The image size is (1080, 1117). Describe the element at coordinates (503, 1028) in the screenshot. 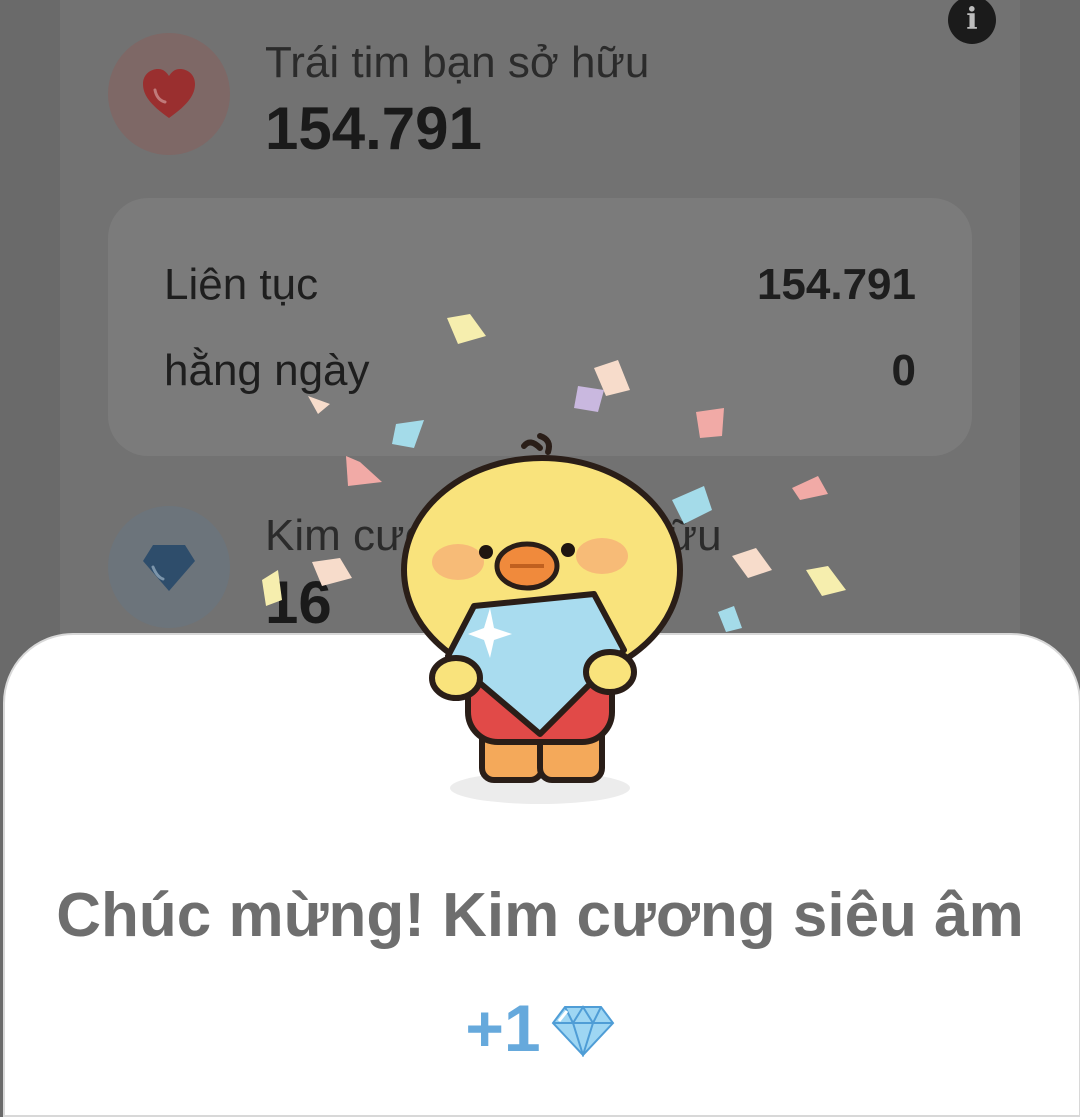

I see `reward-amount: +1` at that location.